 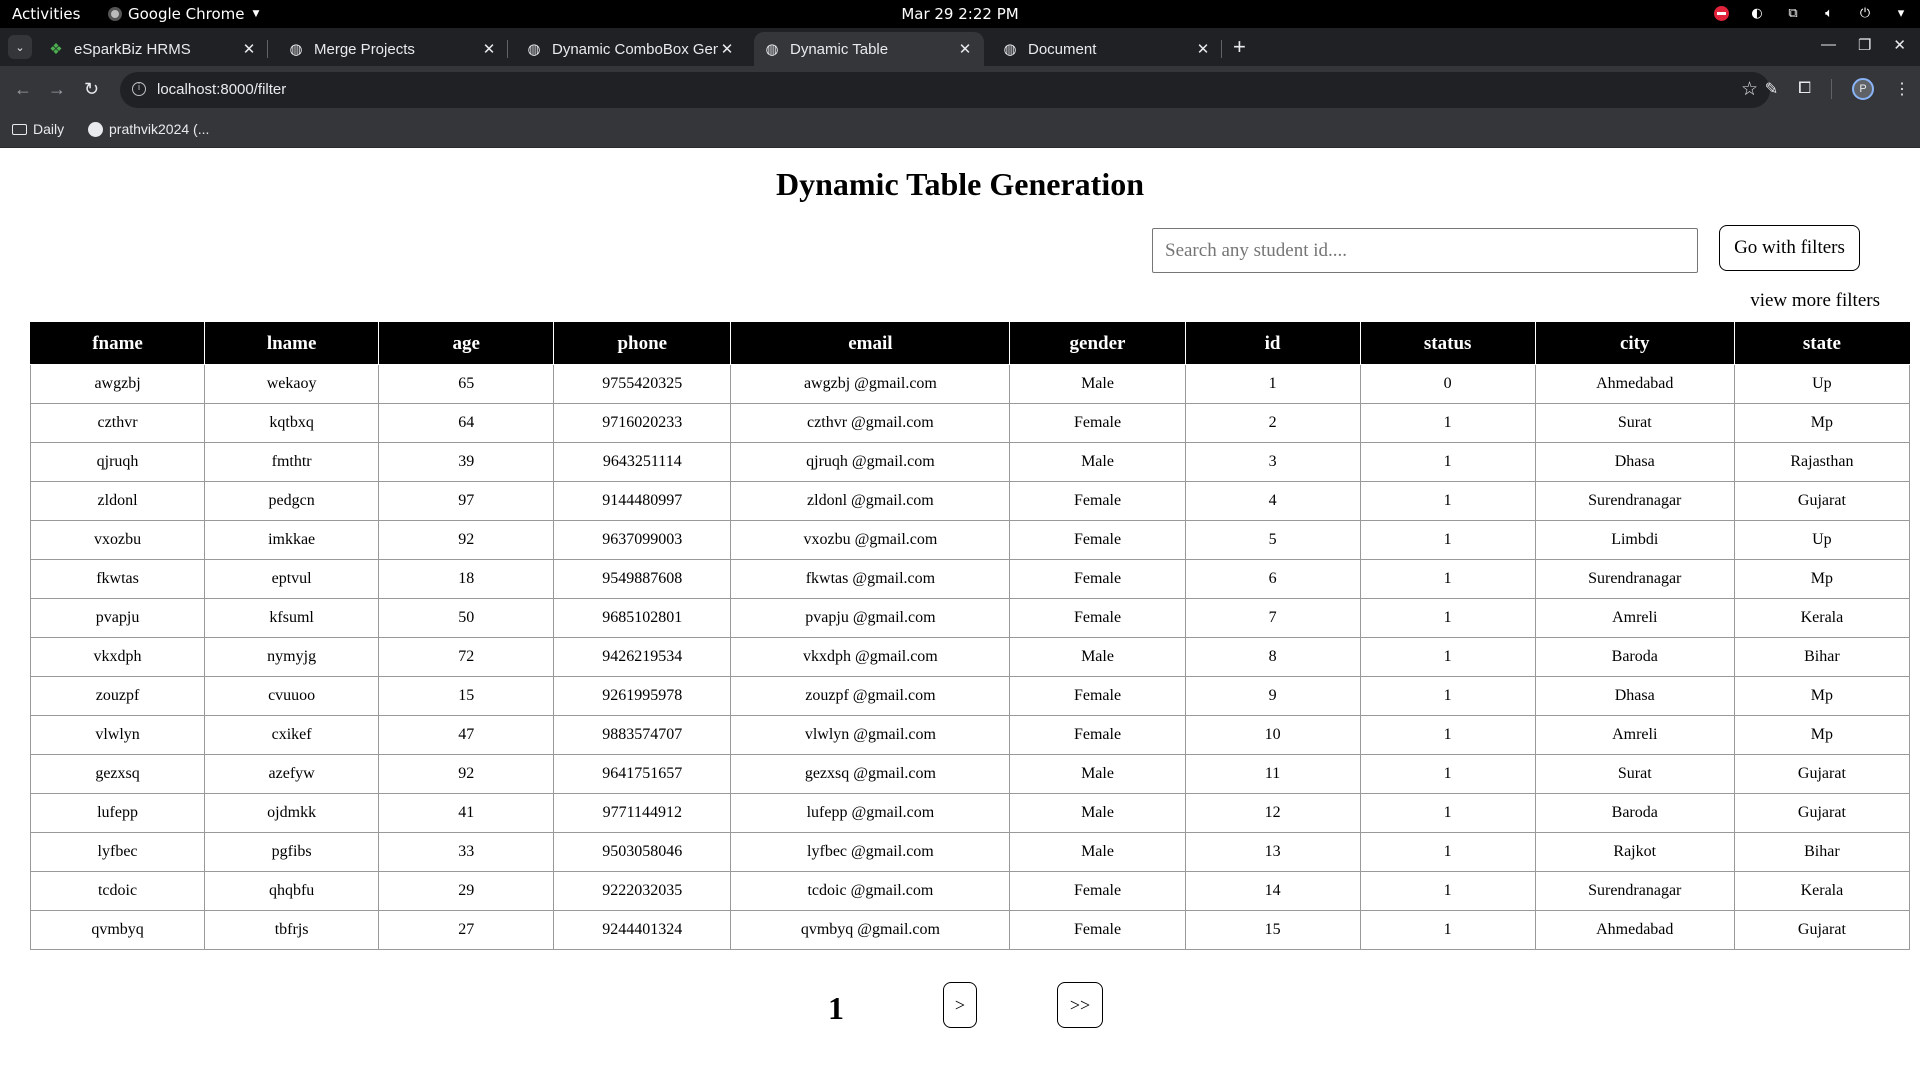 What do you see at coordinates (1749, 89) in the screenshot?
I see `bookmark-star-icon: ☆` at bounding box center [1749, 89].